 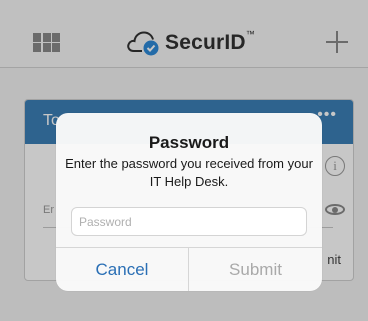 I want to click on submit-button: Submit, so click(x=255, y=269).